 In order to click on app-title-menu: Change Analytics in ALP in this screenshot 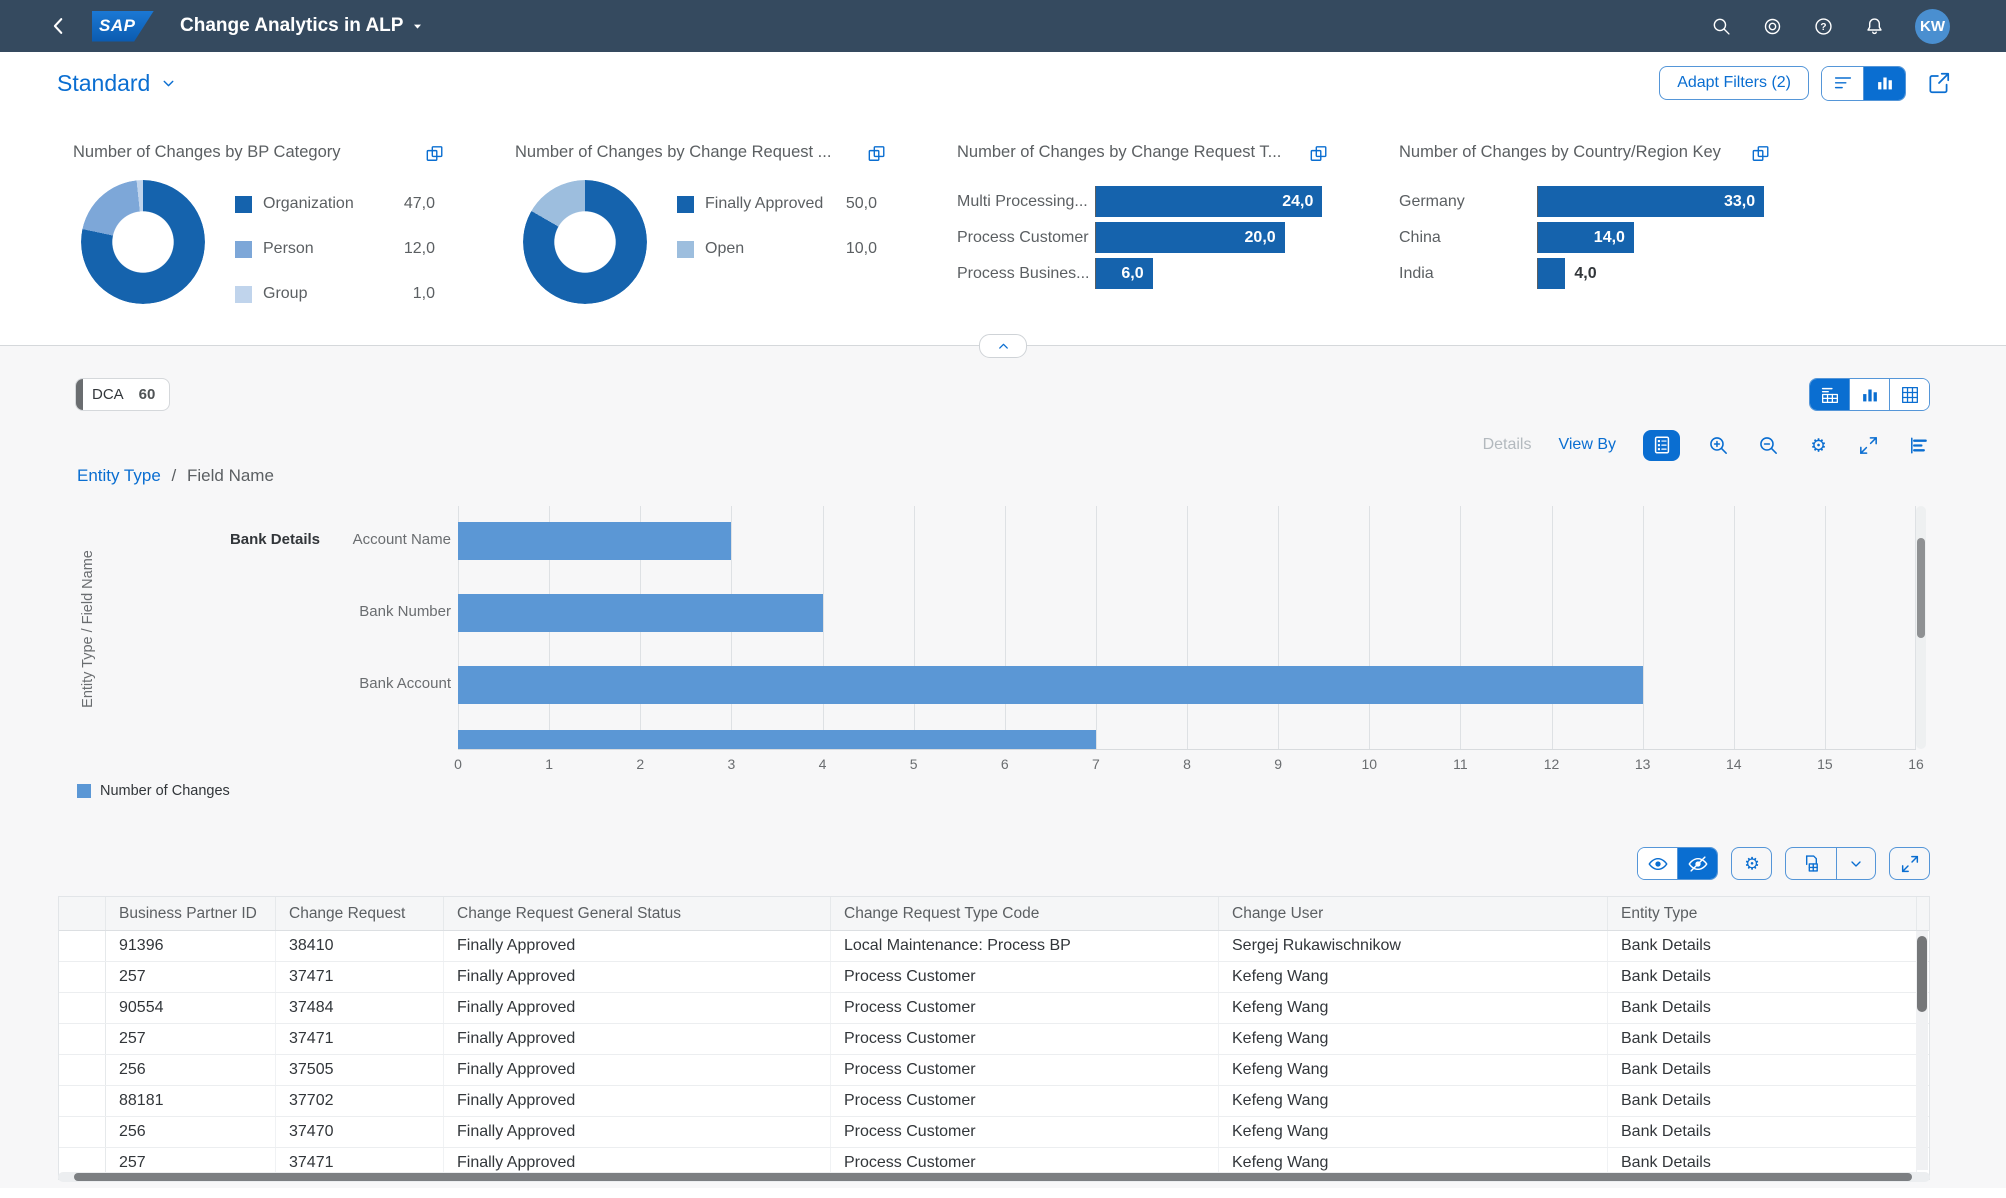, I will do `click(302, 26)`.